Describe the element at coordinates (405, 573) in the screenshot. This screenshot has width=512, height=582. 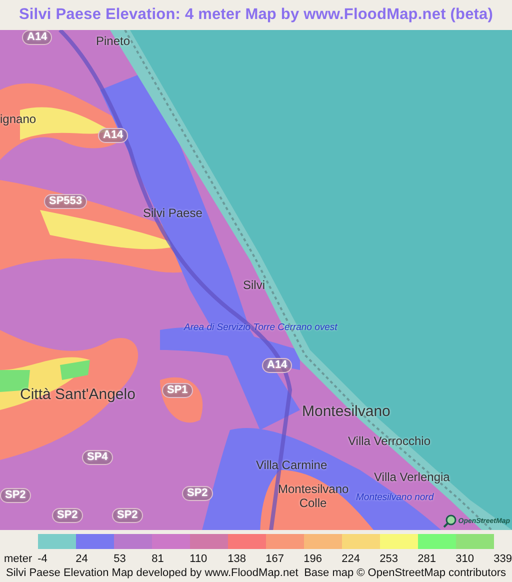
I see `attribution-text: Base map © OpenStreetMap contributors` at that location.